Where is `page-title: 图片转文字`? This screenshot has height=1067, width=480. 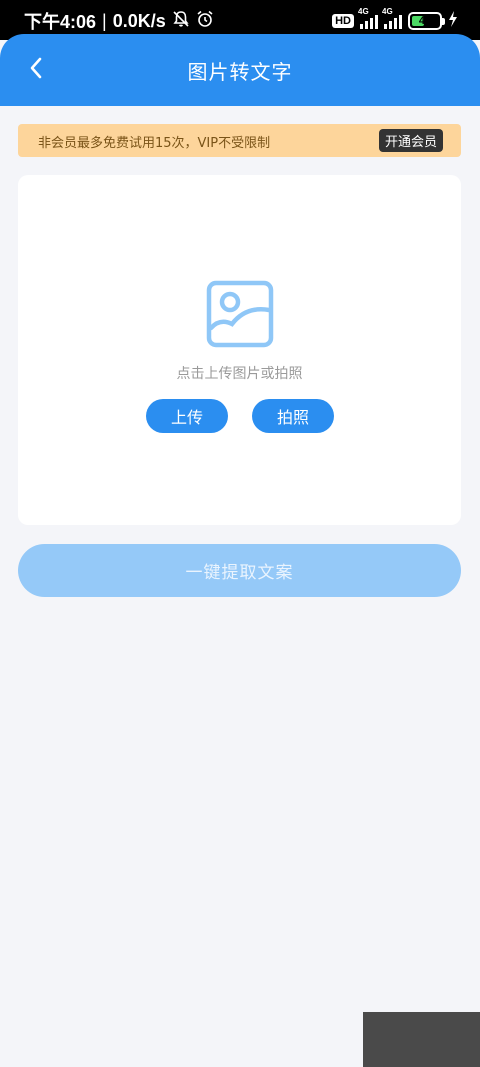 page-title: 图片转文字 is located at coordinates (240, 72).